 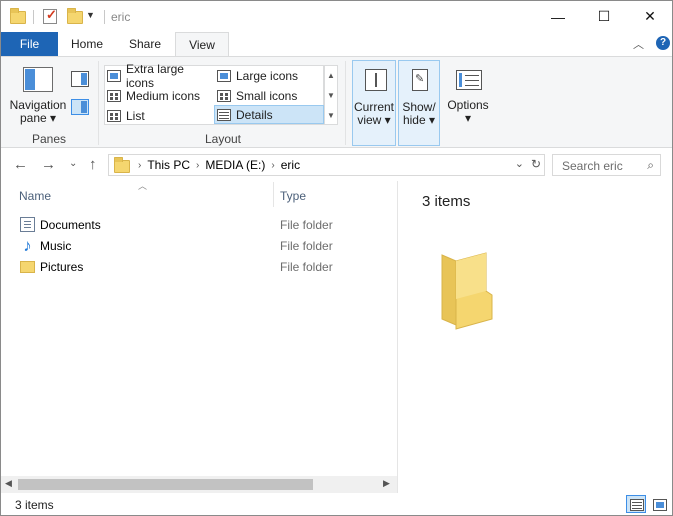 I want to click on column-header-type: Type, so click(x=293, y=196).